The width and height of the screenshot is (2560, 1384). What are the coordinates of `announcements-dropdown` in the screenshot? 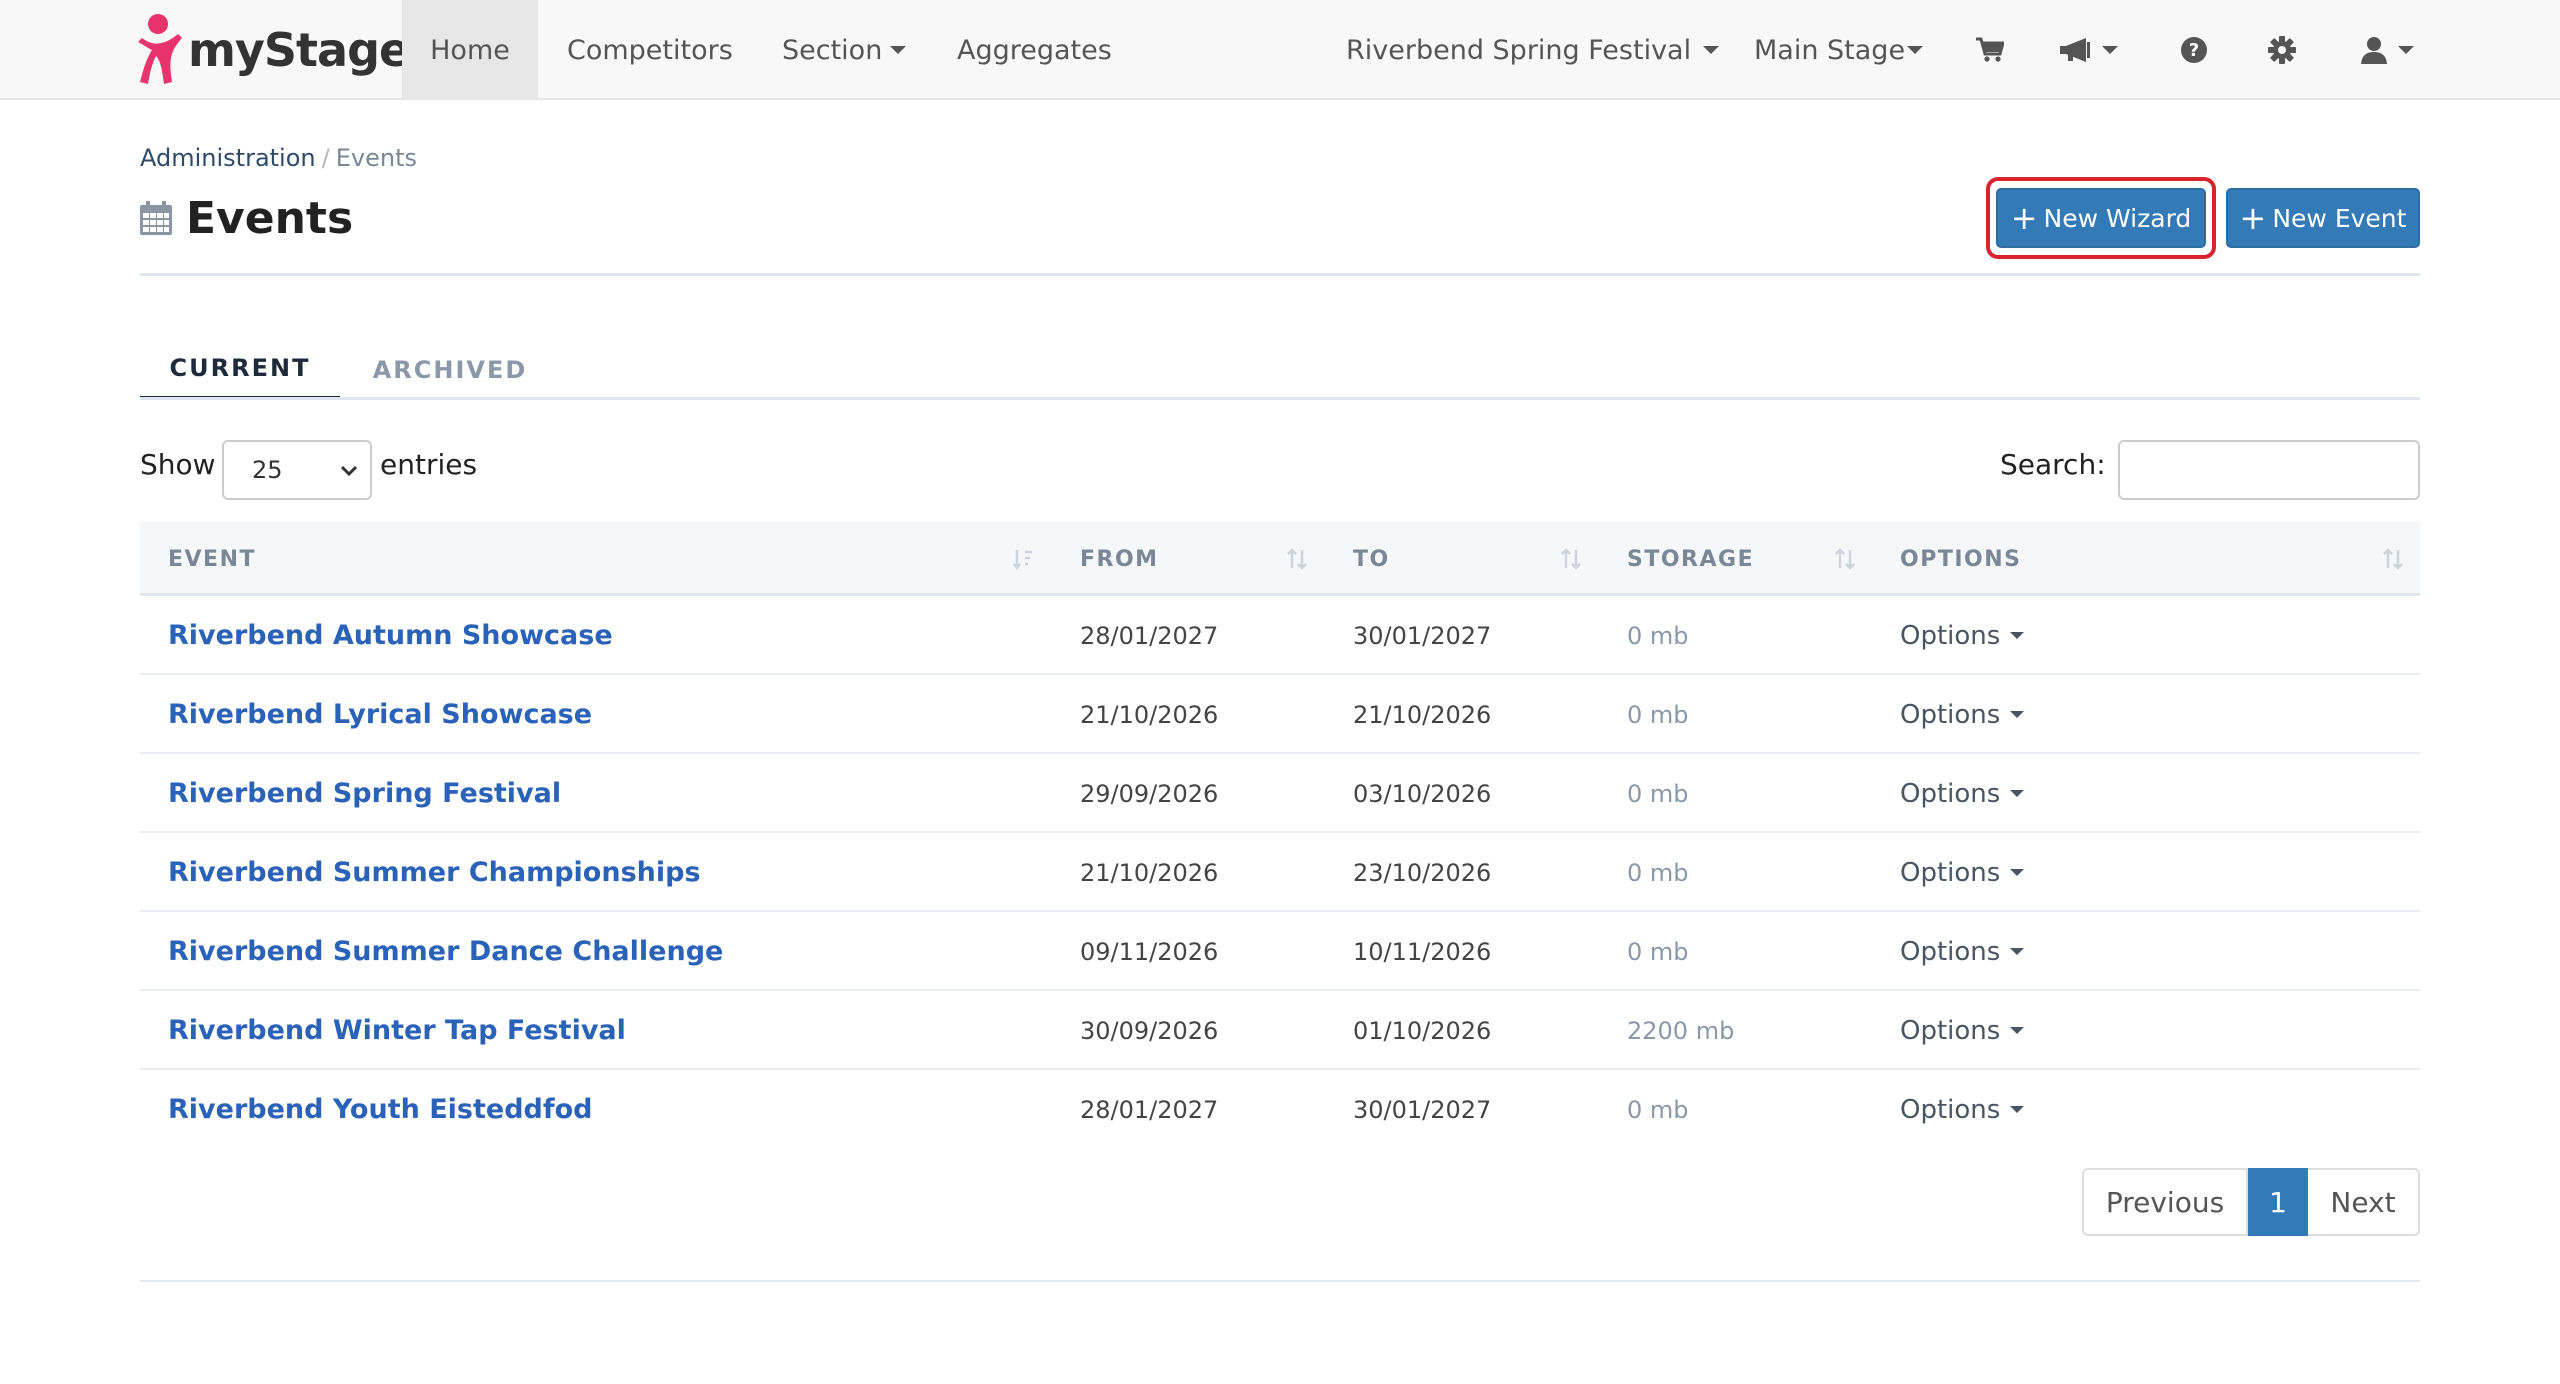 It's located at (2089, 50).